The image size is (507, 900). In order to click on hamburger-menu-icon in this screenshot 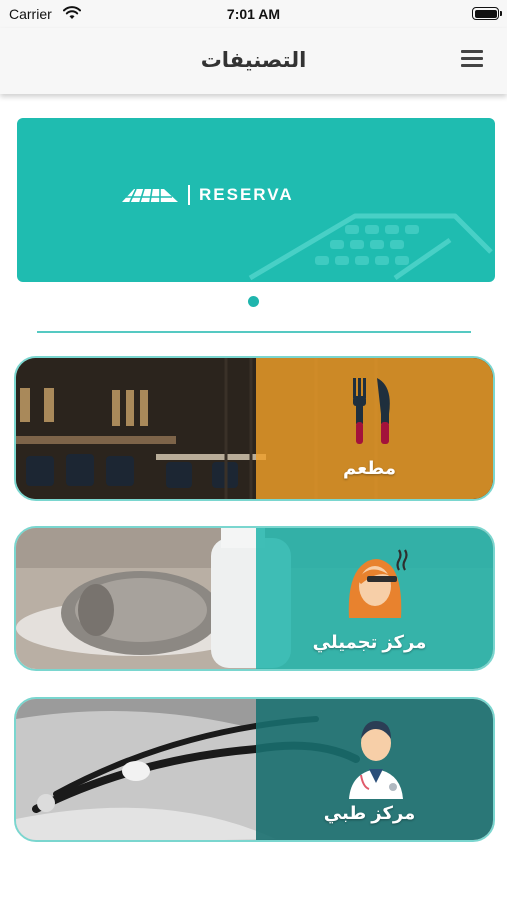, I will do `click(473, 60)`.